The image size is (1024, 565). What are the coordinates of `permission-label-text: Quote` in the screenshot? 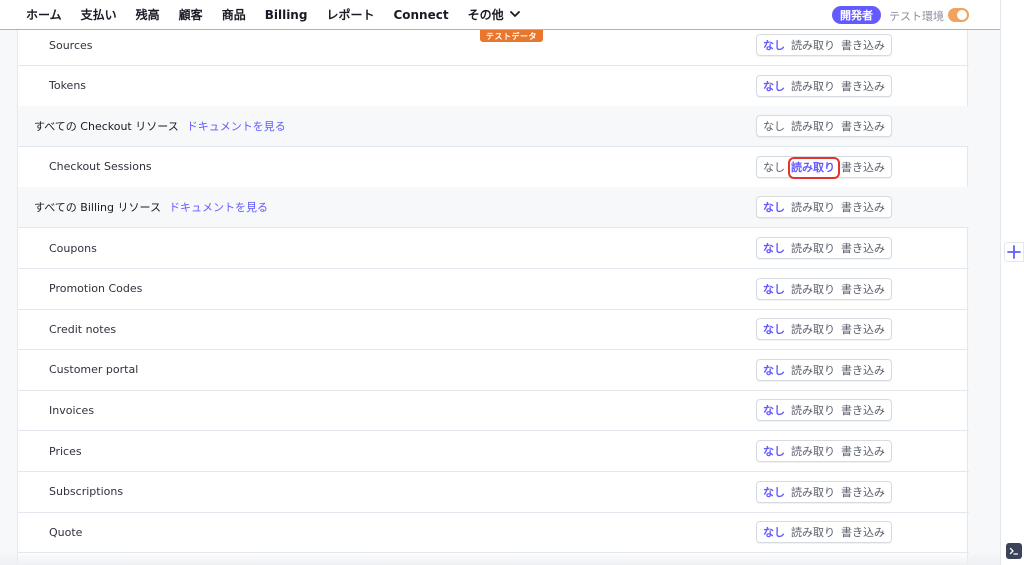 It's located at (66, 532).